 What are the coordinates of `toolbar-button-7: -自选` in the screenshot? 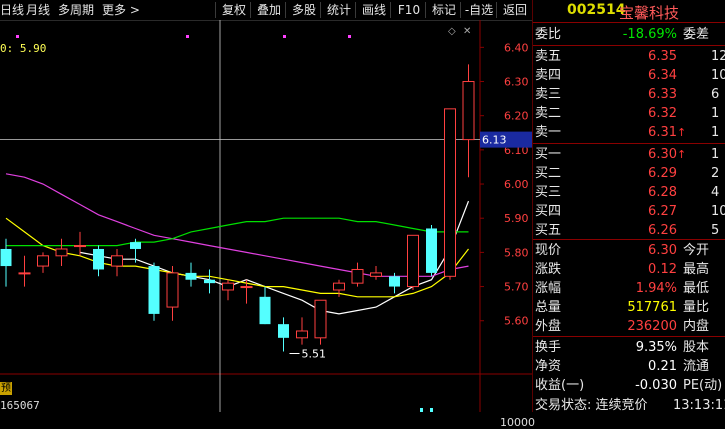 It's located at (479, 10).